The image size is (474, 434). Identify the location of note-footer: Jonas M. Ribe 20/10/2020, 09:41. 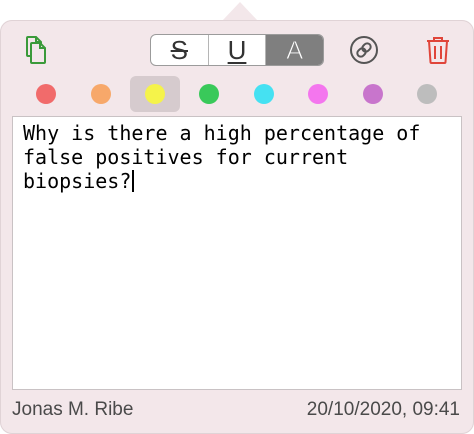
(236, 410).